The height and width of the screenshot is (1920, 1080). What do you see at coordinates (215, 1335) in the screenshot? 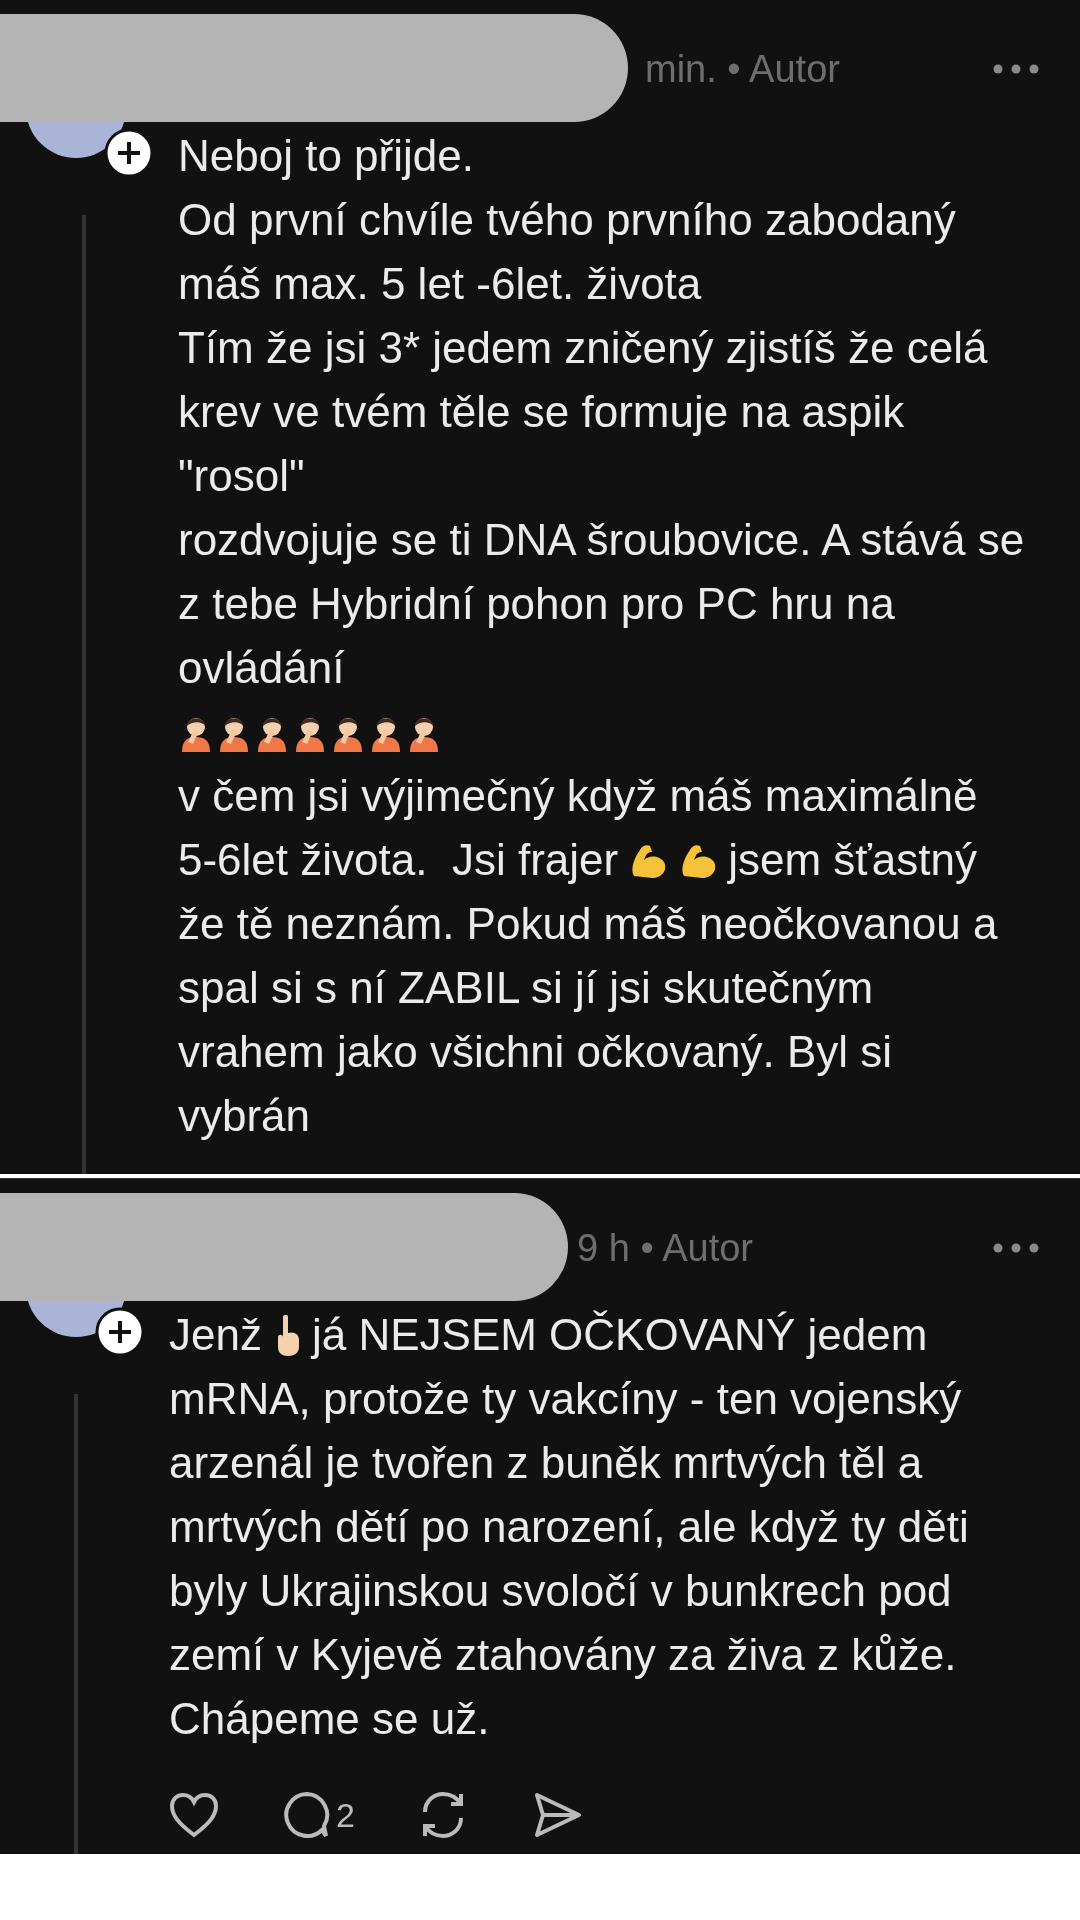
I see `comment-text: Jenž` at bounding box center [215, 1335].